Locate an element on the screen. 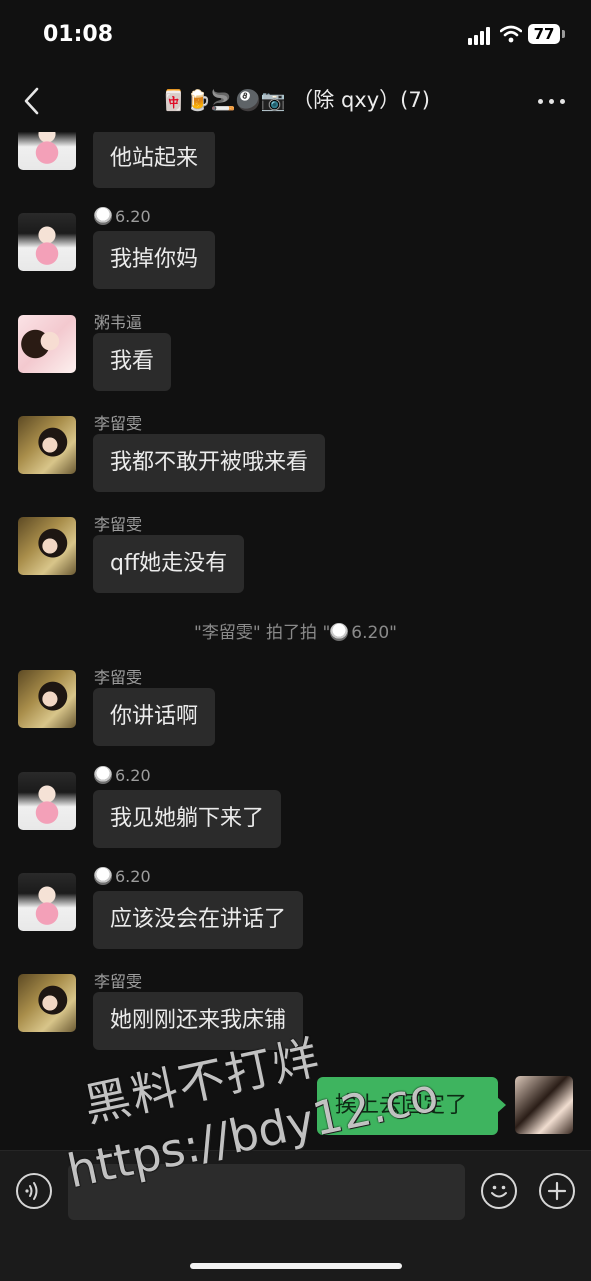  my-avatar is located at coordinates (544, 1105).